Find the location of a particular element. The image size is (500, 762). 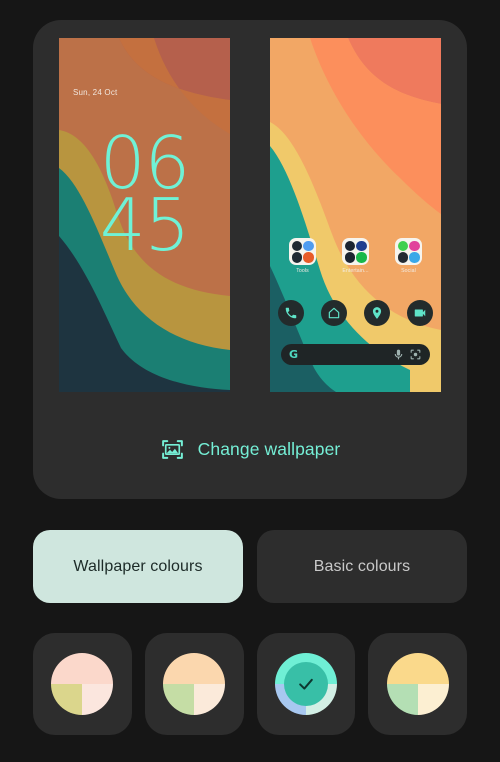

dock-icon-camera is located at coordinates (420, 313).